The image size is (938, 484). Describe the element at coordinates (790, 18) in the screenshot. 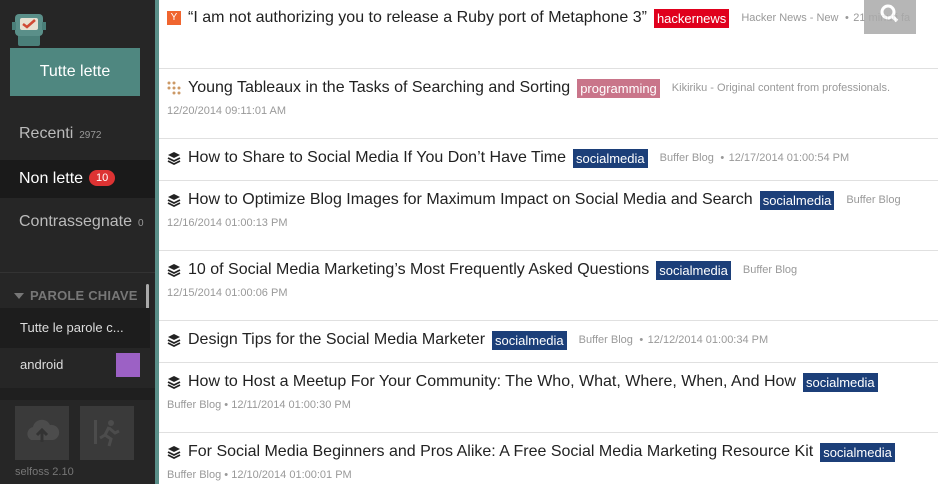

I see `item-source: Hacker News - New` at that location.